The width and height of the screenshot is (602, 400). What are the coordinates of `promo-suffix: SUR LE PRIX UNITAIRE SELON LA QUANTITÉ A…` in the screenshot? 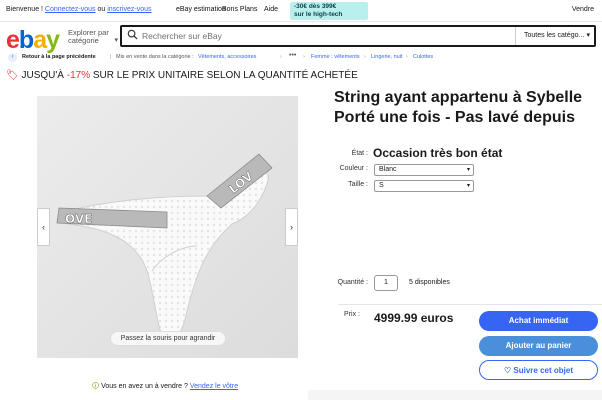 It's located at (224, 75).